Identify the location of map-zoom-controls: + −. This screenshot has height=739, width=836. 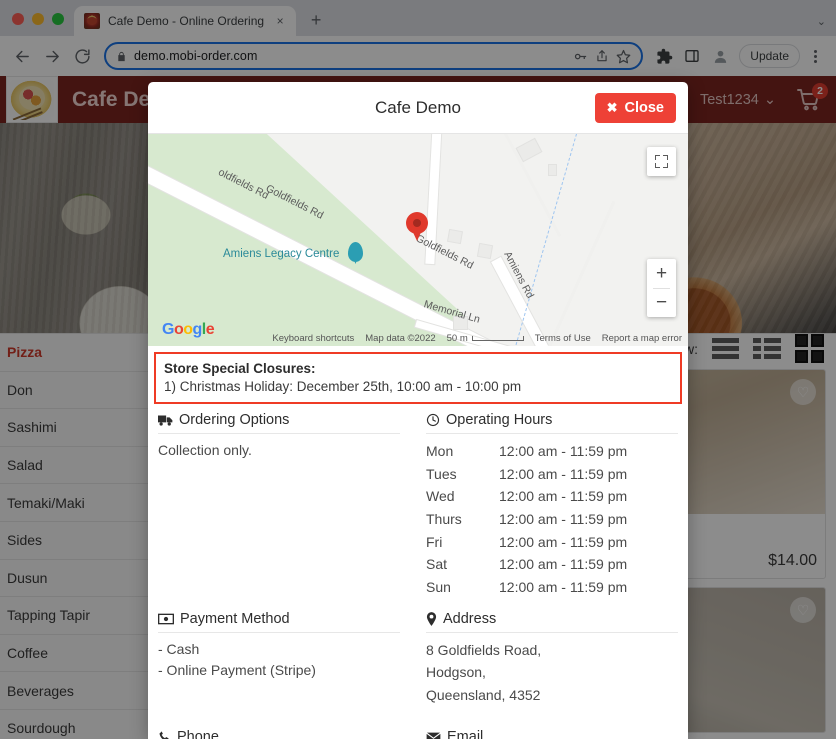
(661, 288).